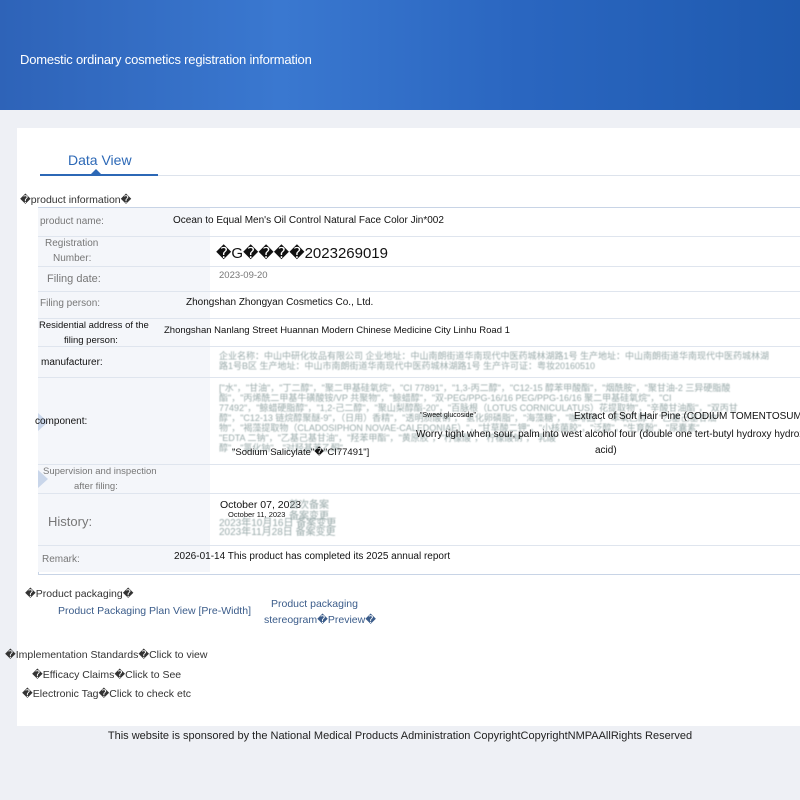 Image resolution: width=800 pixels, height=800 pixels. I want to click on packaging-stereogram-link-2: stereogram�Preview�, so click(320, 620).